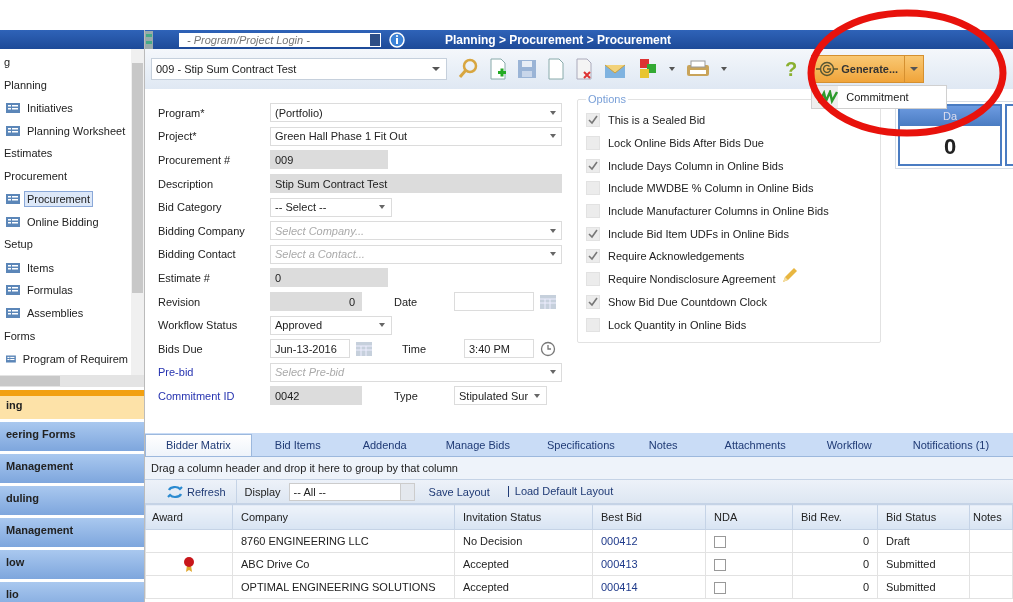  I want to click on option-label: Include Days Column in Online Bids, so click(696, 165).